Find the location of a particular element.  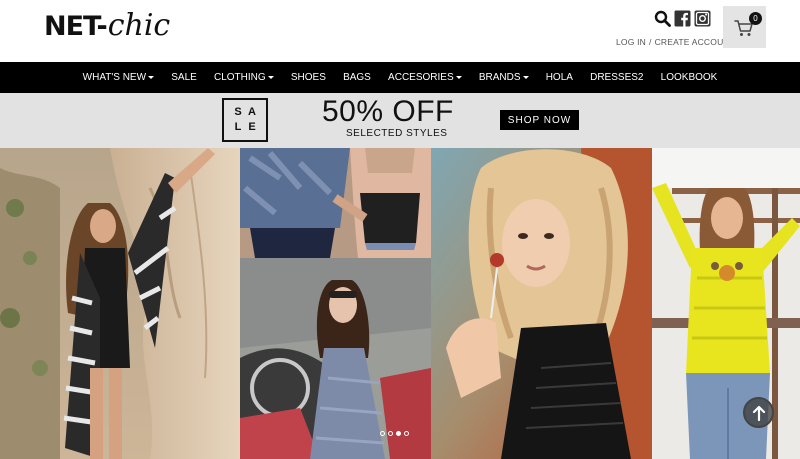

back-to-top-button is located at coordinates (758, 412).